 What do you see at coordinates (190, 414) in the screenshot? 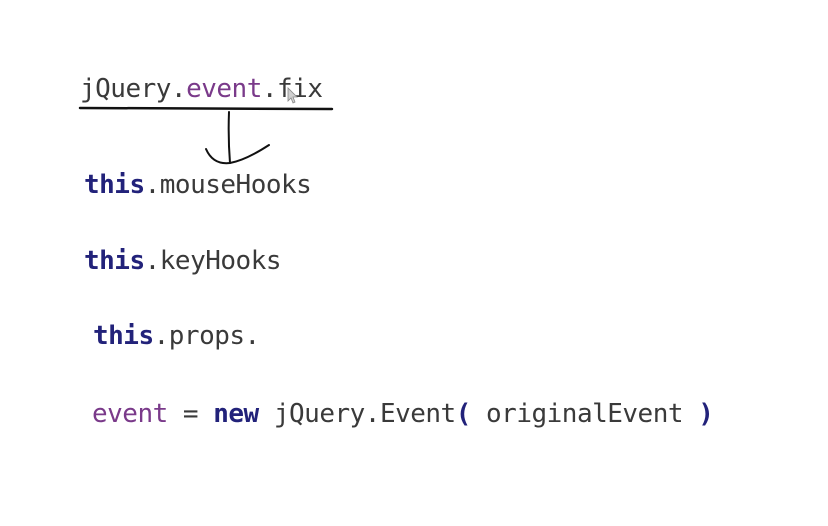
I see `equals-token: =` at bounding box center [190, 414].